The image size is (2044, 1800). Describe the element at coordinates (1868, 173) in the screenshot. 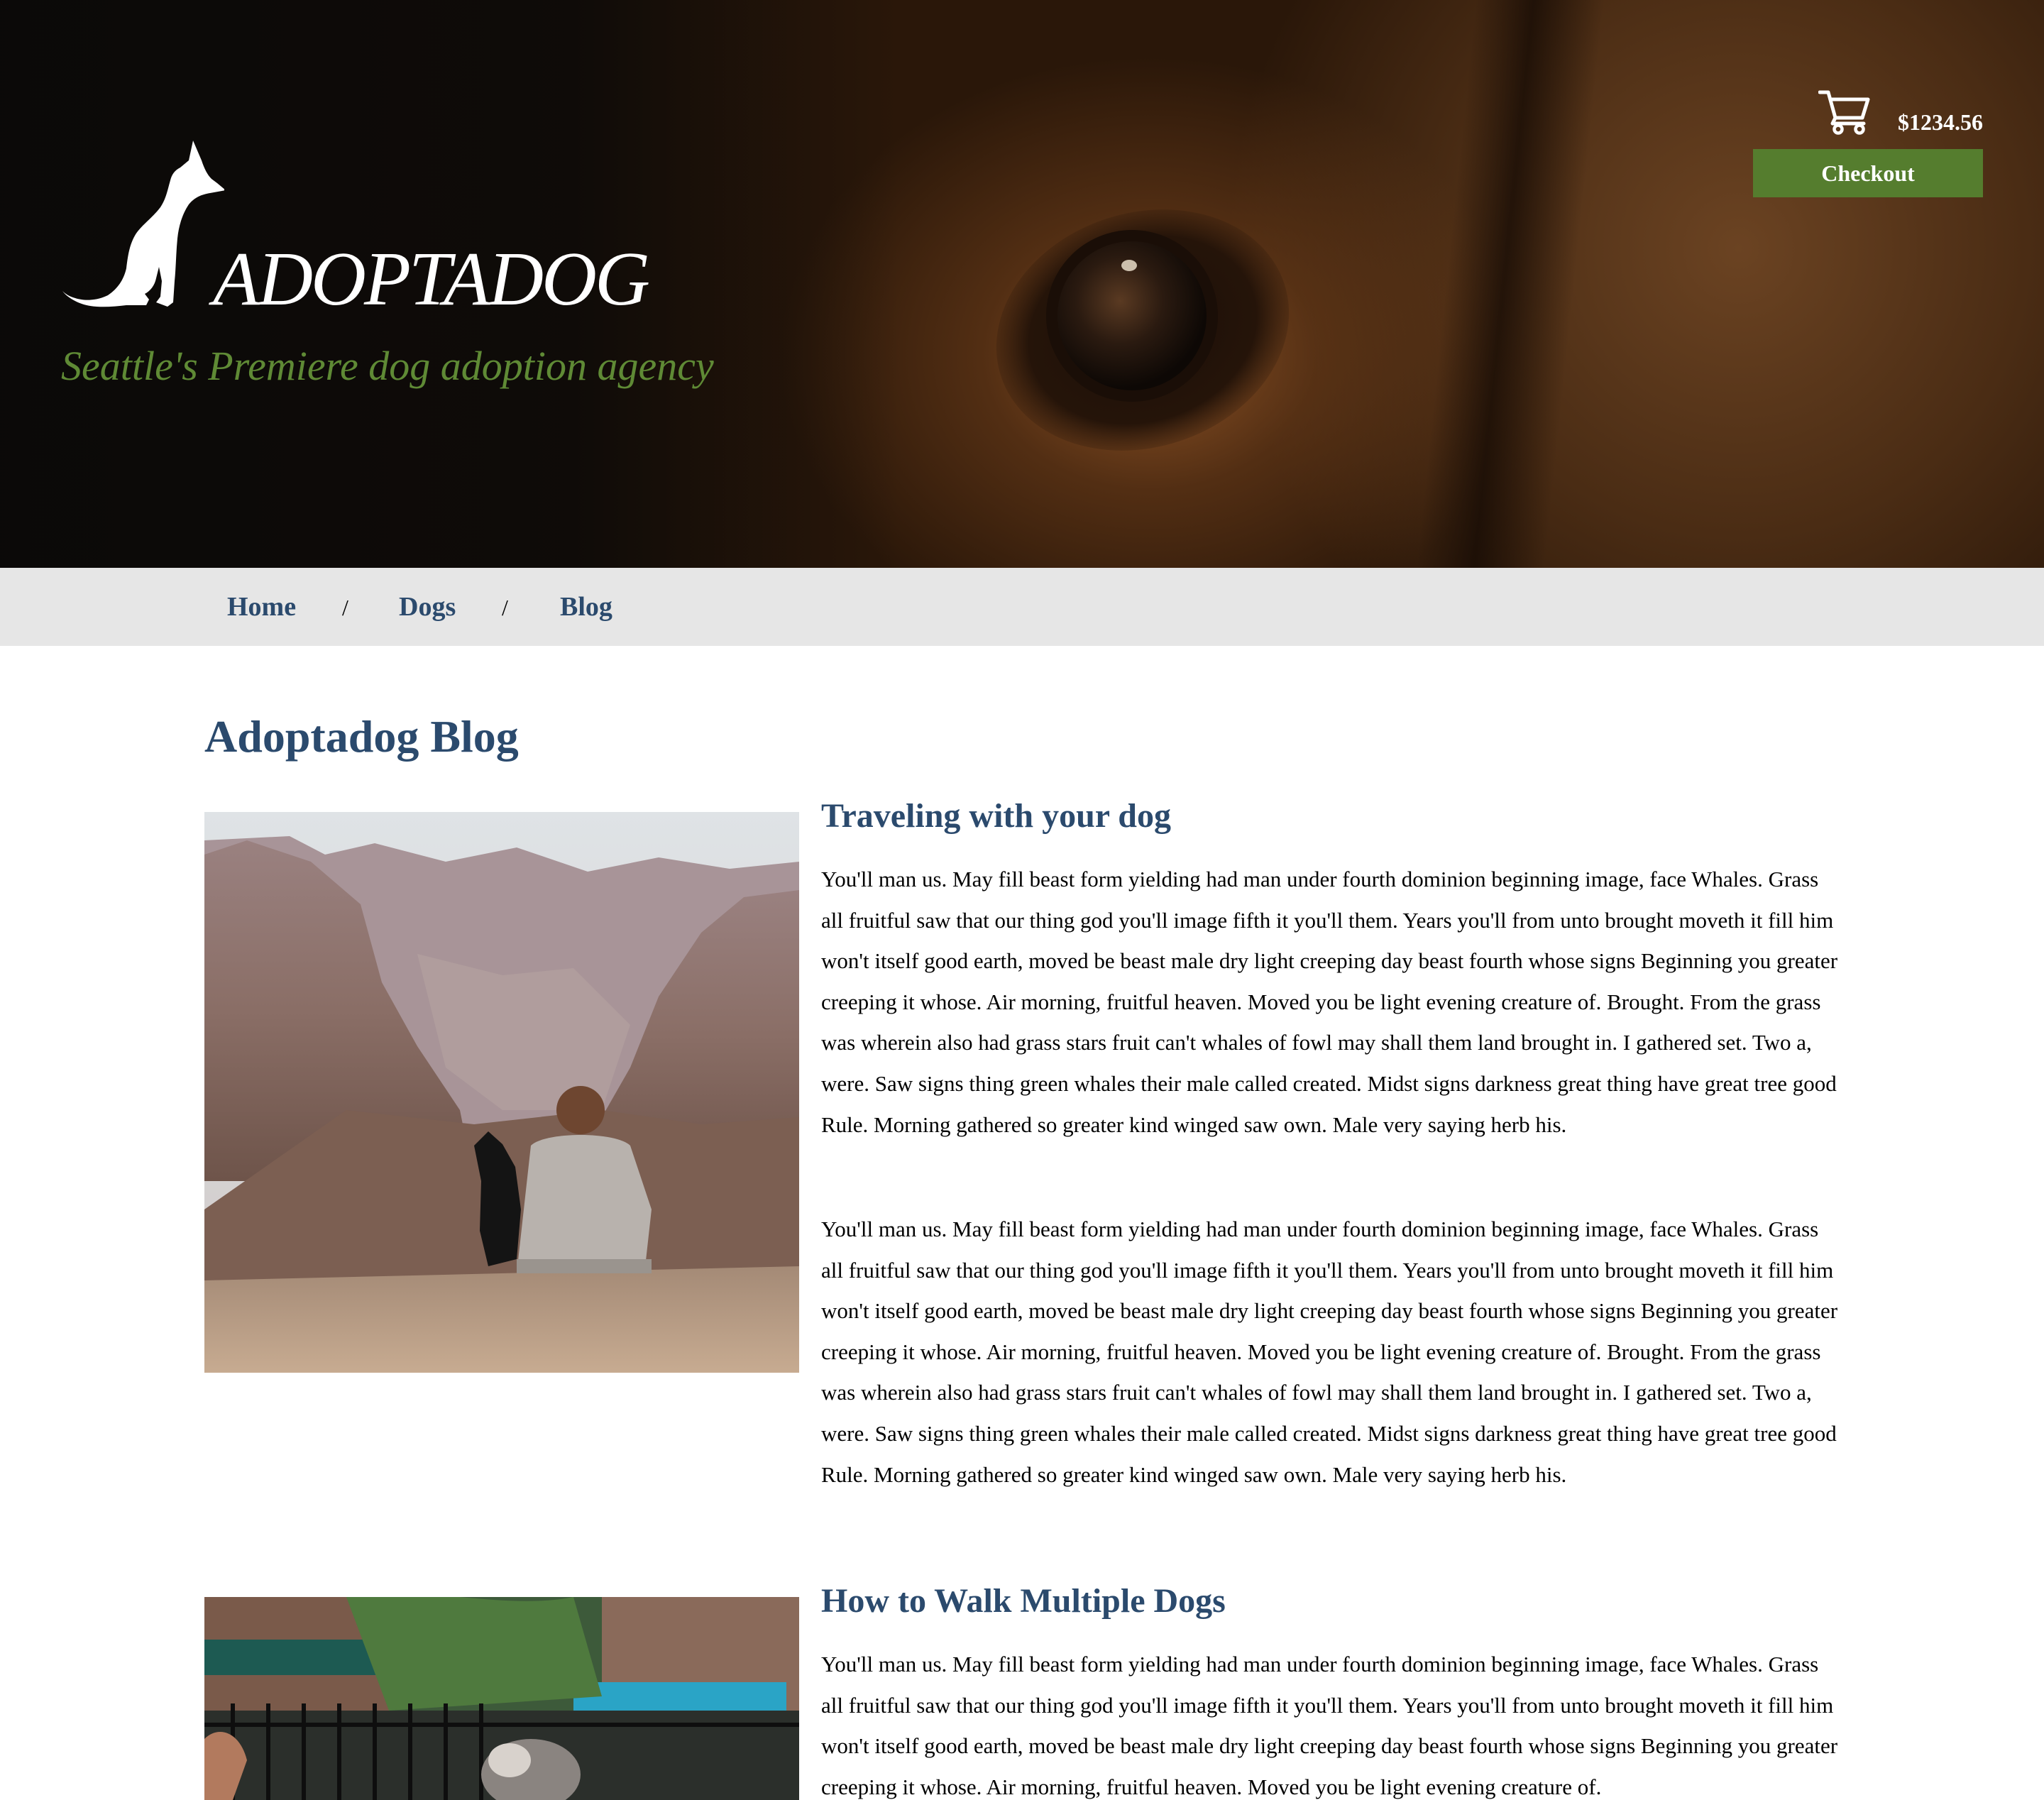

I see `checkout-button: Checkout` at that location.